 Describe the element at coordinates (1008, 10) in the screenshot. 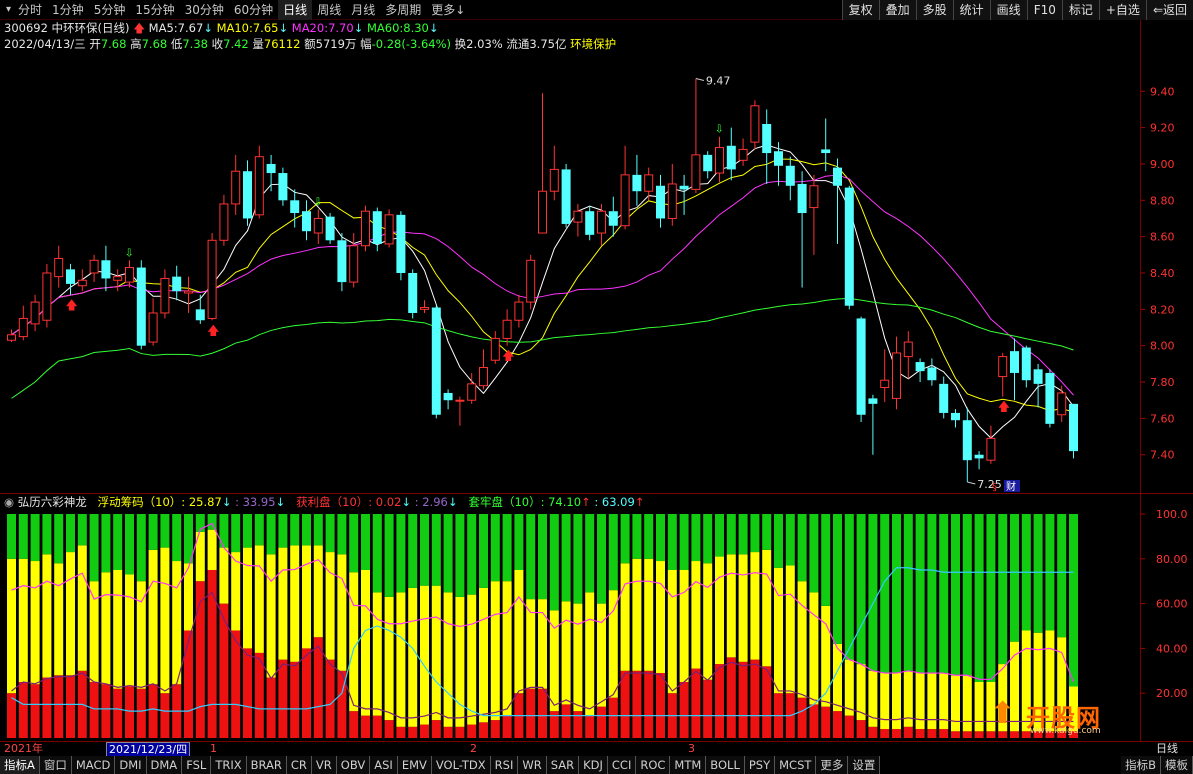

I see `toolbar-button: 画线` at that location.